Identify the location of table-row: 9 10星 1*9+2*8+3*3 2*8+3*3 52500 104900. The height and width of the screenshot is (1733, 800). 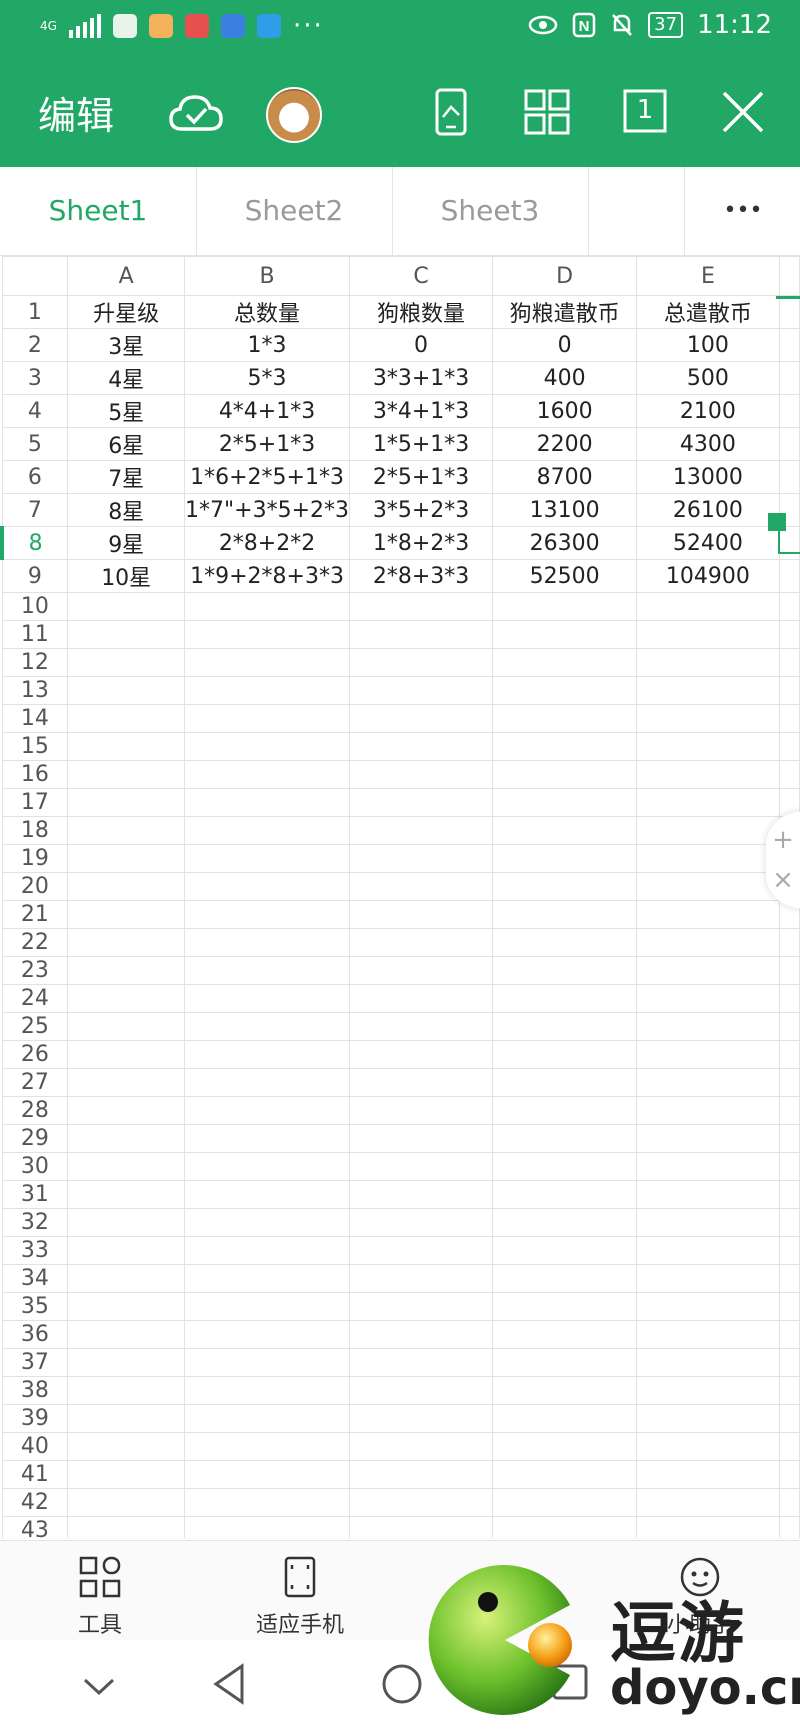
(400, 576).